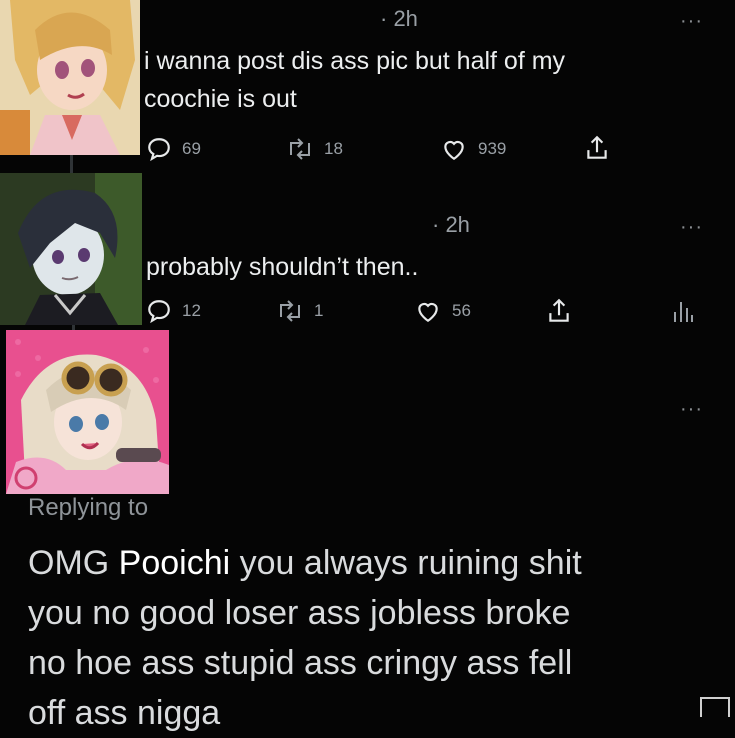 The height and width of the screenshot is (738, 735). Describe the element at coordinates (173, 311) in the screenshot. I see `tweet2-reply-button: 12` at that location.